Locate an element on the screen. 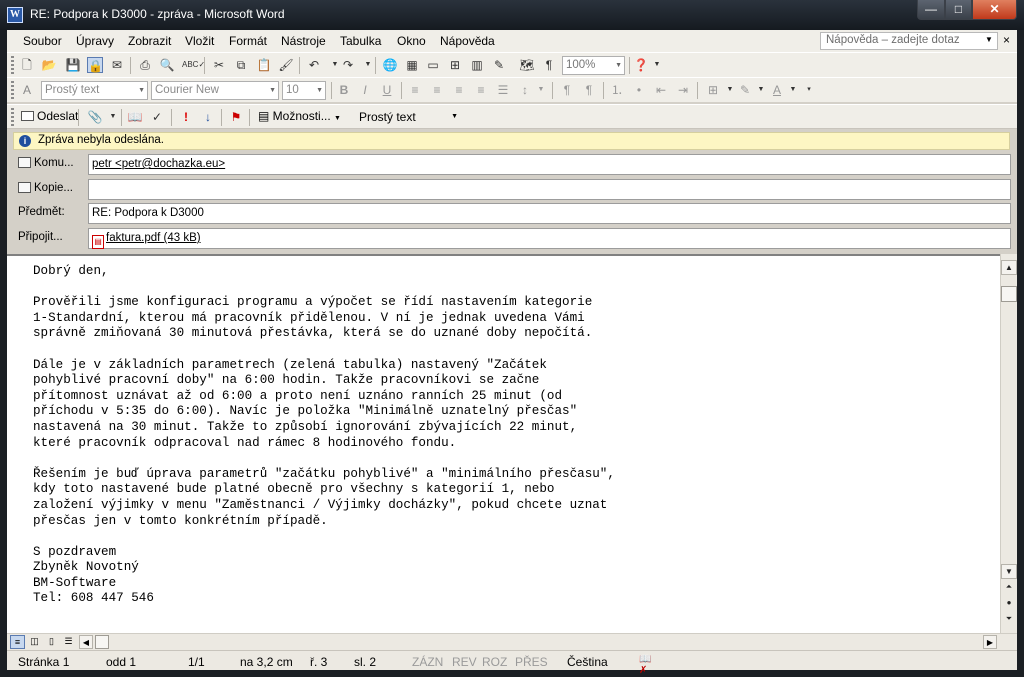 This screenshot has width=1024, height=677. close-button: ✕ is located at coordinates (994, 10).